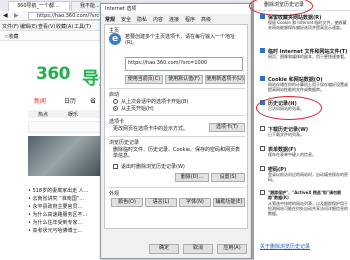 This screenshot has width=350, height=260. I want to click on option-label: "跟踪保护"、"ActiveX 筛选"和"请勿跟踪"数据(K), so click(304, 195).